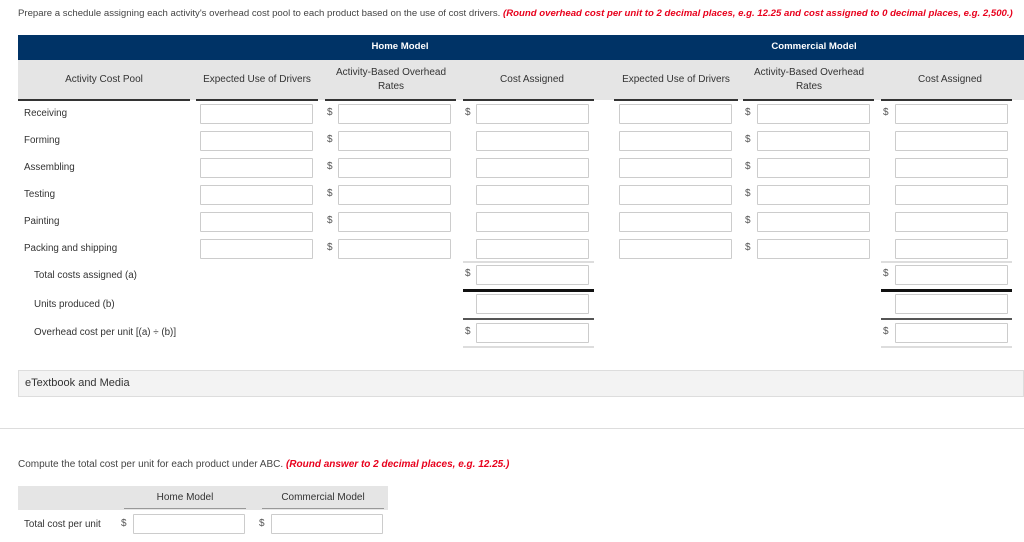 This screenshot has width=1024, height=542. What do you see at coordinates (256, 195) in the screenshot?
I see `home-expected-input-testing` at bounding box center [256, 195].